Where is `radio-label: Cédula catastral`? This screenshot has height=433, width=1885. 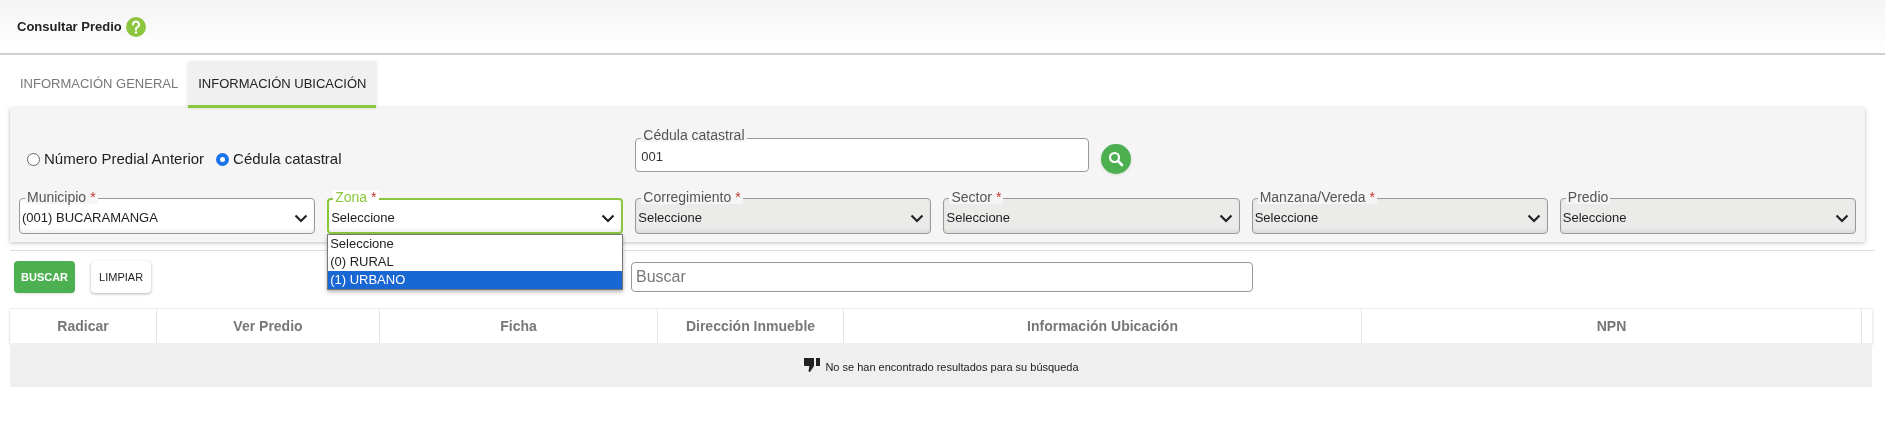
radio-label: Cédula catastral is located at coordinates (287, 158).